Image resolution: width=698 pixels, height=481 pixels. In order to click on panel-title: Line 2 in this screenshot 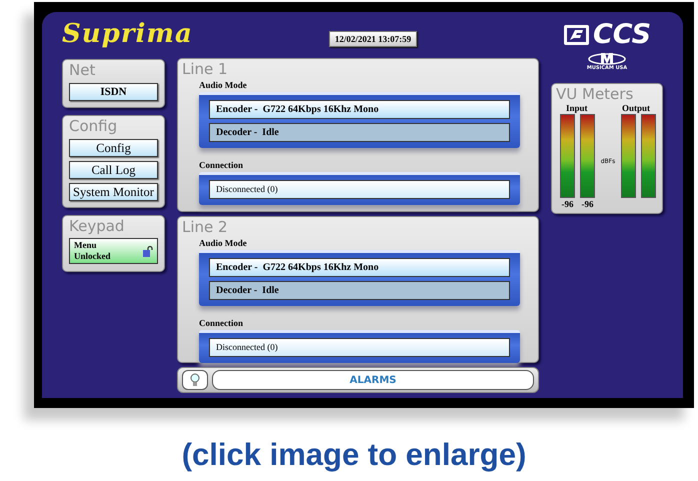, I will do `click(205, 227)`.